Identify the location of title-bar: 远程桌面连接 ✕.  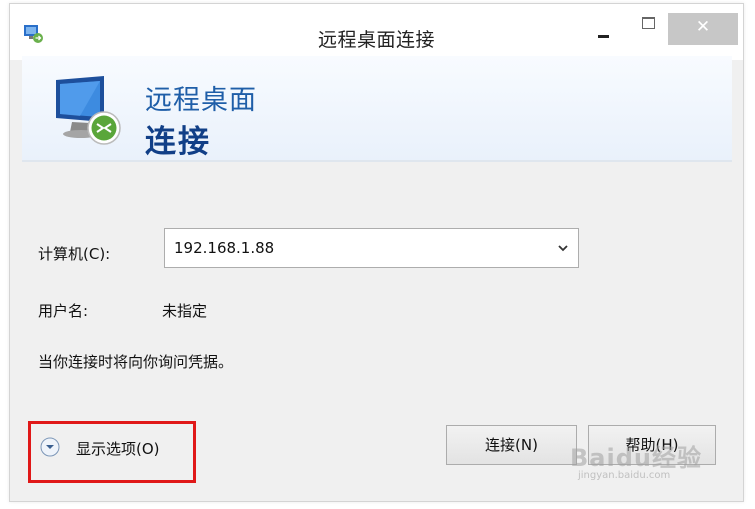
(376, 32).